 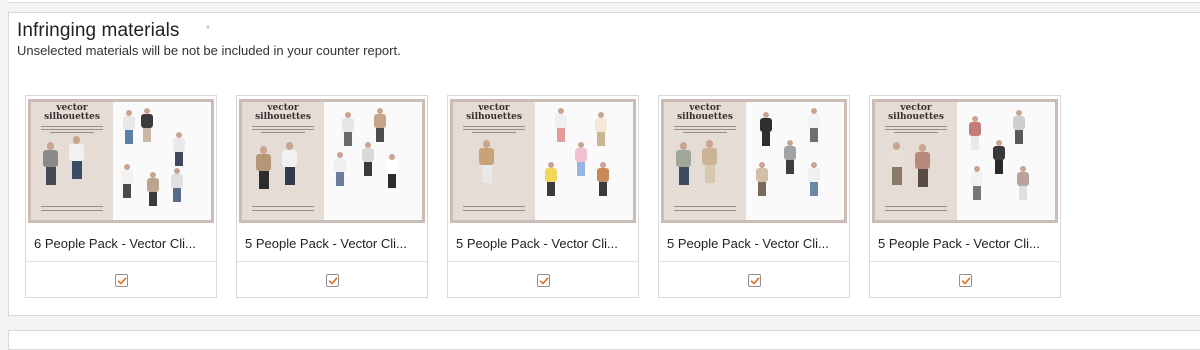 I want to click on previous-section-edge, so click(x=604, y=1).